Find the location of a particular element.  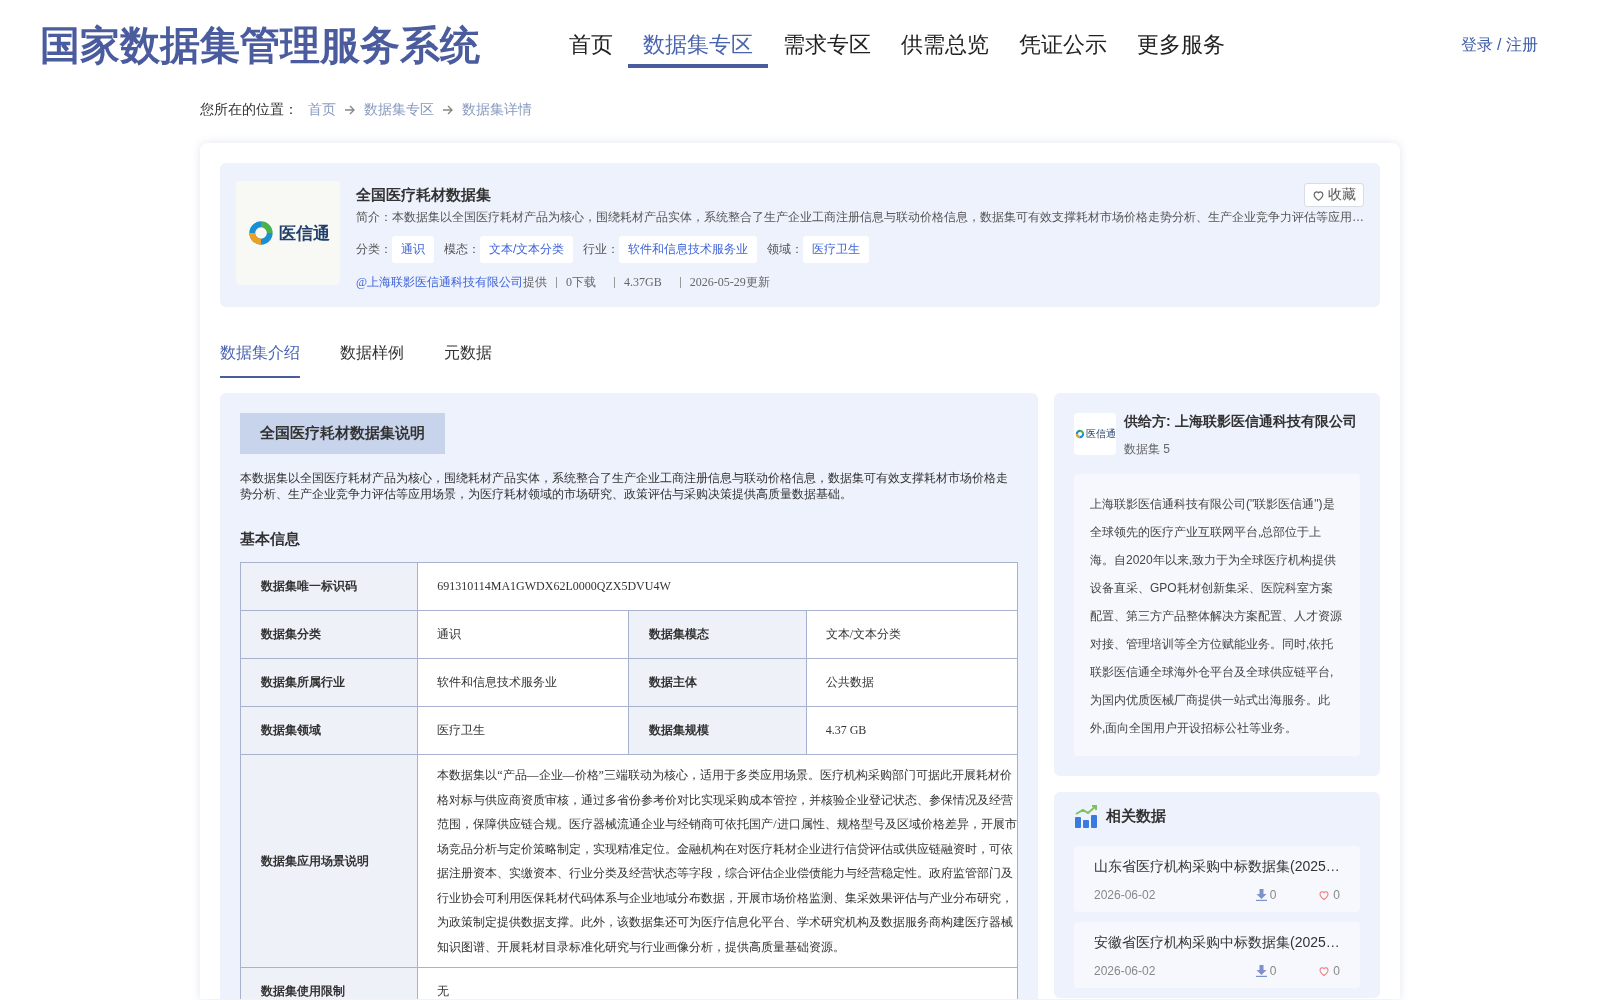

field-label: 数据集模态 is located at coordinates (718, 634).